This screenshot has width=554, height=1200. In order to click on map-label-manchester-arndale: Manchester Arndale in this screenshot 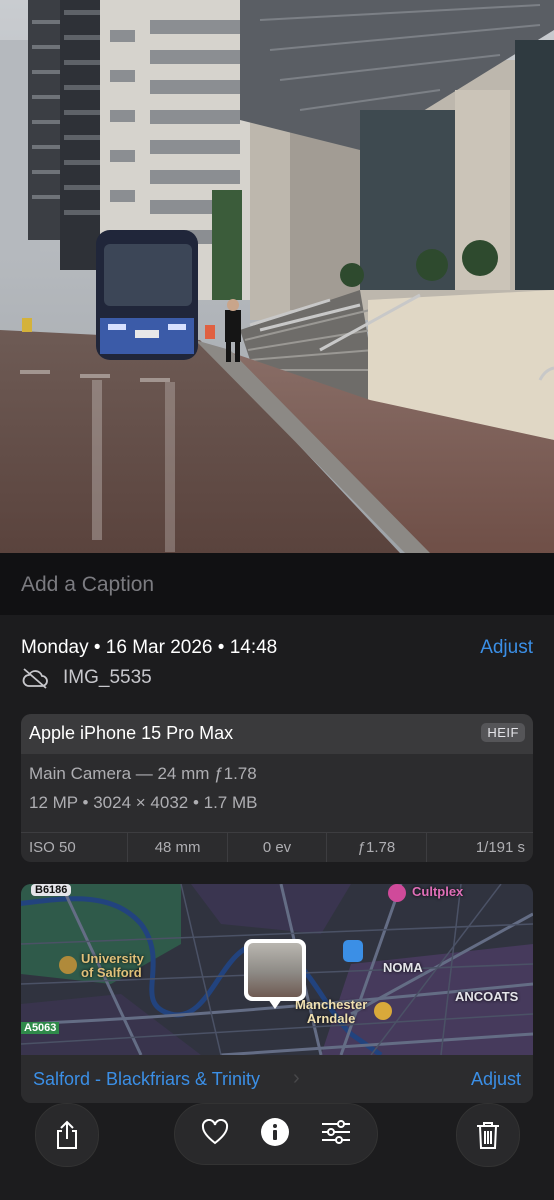, I will do `click(331, 1011)`.